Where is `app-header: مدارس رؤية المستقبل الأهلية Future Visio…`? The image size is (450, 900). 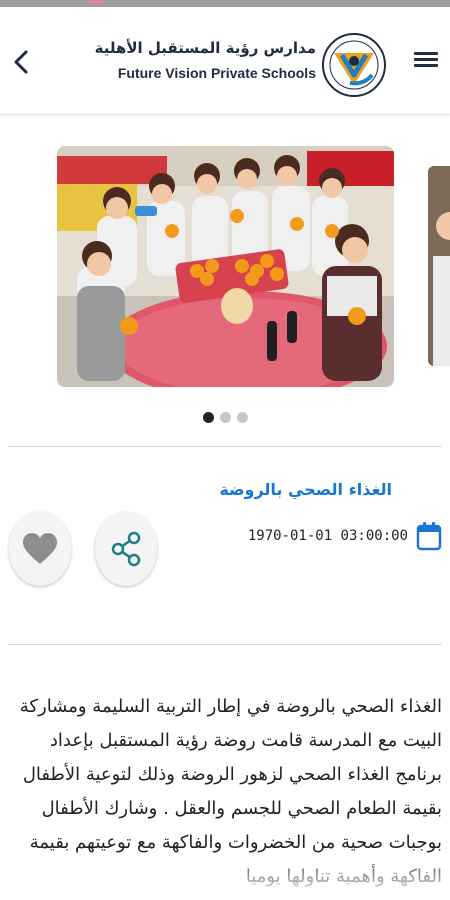 app-header: مدارس رؤية المستقبل الأهلية Future Visio… is located at coordinates (225, 61).